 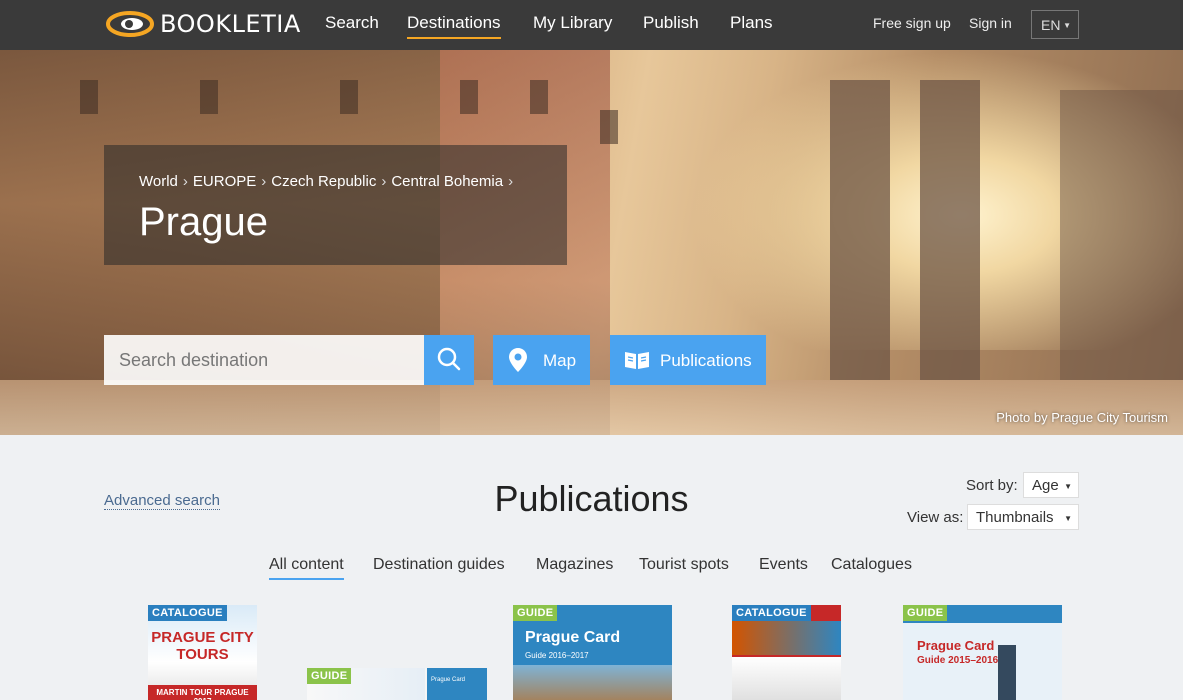 I want to click on publication-thumbnail: GUIDE Prague Card Guide 2015–2016, so click(x=982, y=652).